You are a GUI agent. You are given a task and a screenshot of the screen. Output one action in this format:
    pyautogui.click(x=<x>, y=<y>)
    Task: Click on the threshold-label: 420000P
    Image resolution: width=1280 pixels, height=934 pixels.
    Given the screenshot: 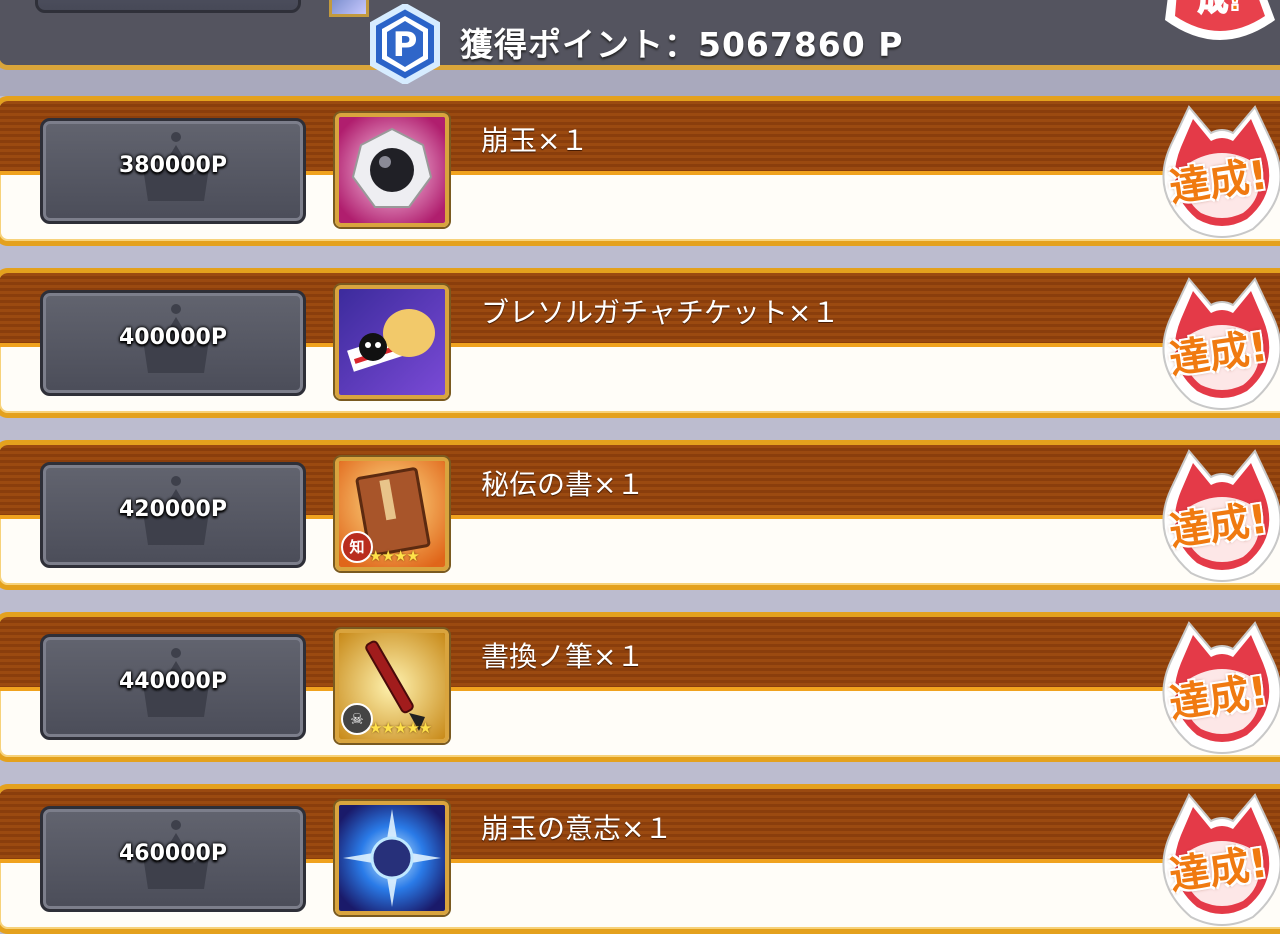 What is the action you would take?
    pyautogui.click(x=173, y=509)
    